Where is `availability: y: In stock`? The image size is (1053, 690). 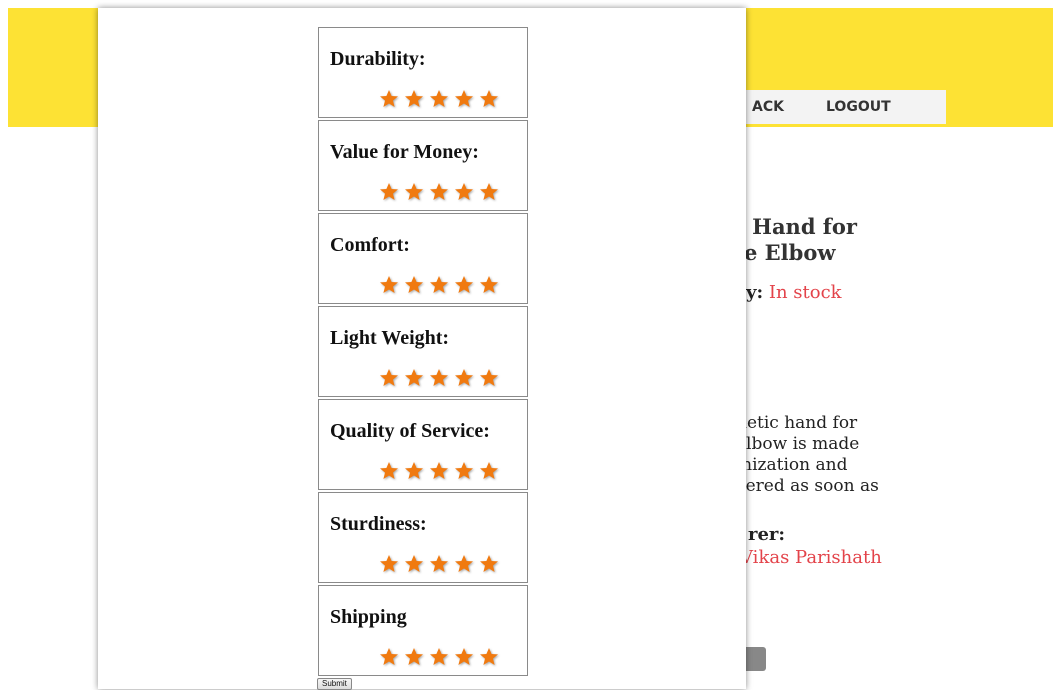
availability: y: In stock is located at coordinates (794, 292).